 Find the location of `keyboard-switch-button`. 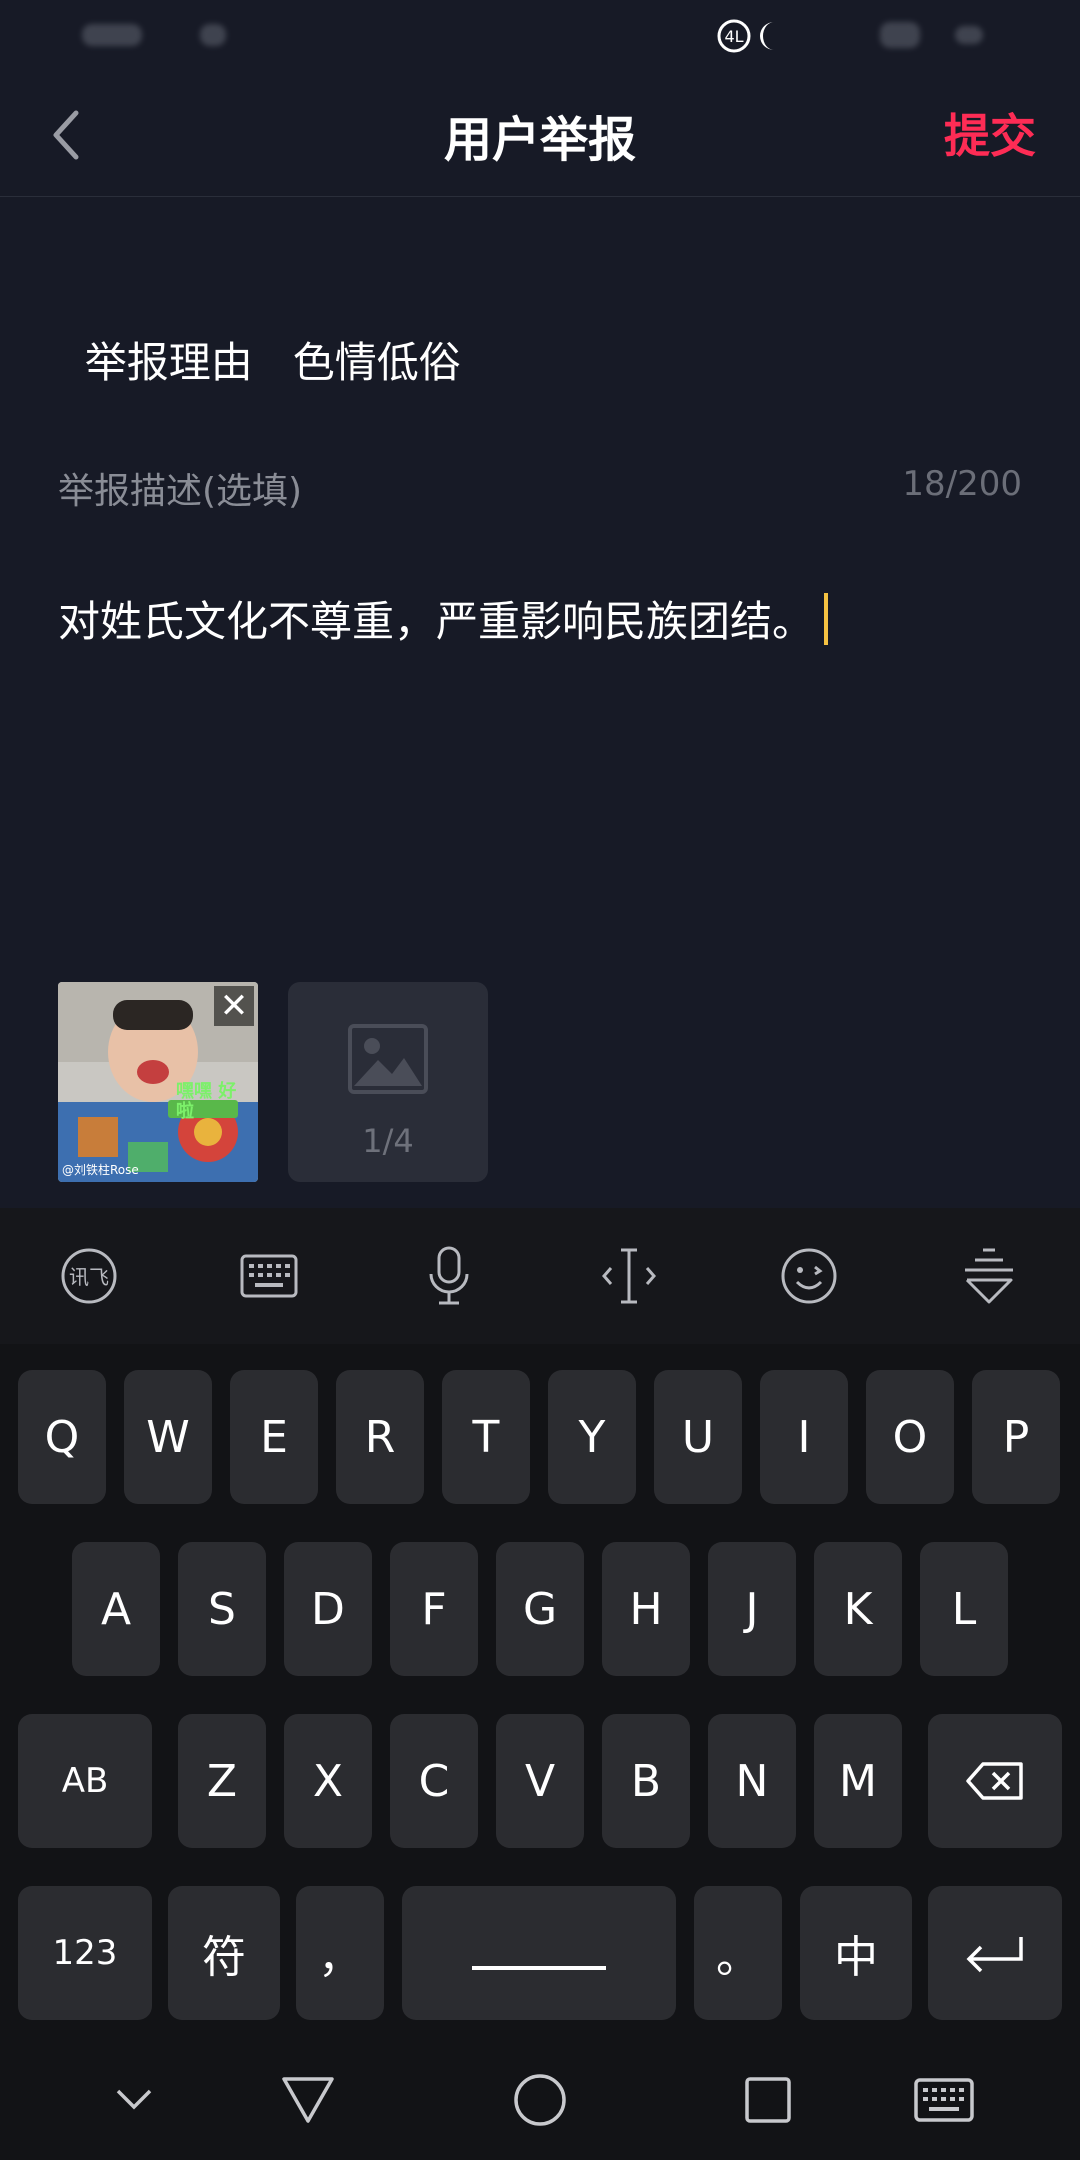

keyboard-switch-button is located at coordinates (944, 2100).